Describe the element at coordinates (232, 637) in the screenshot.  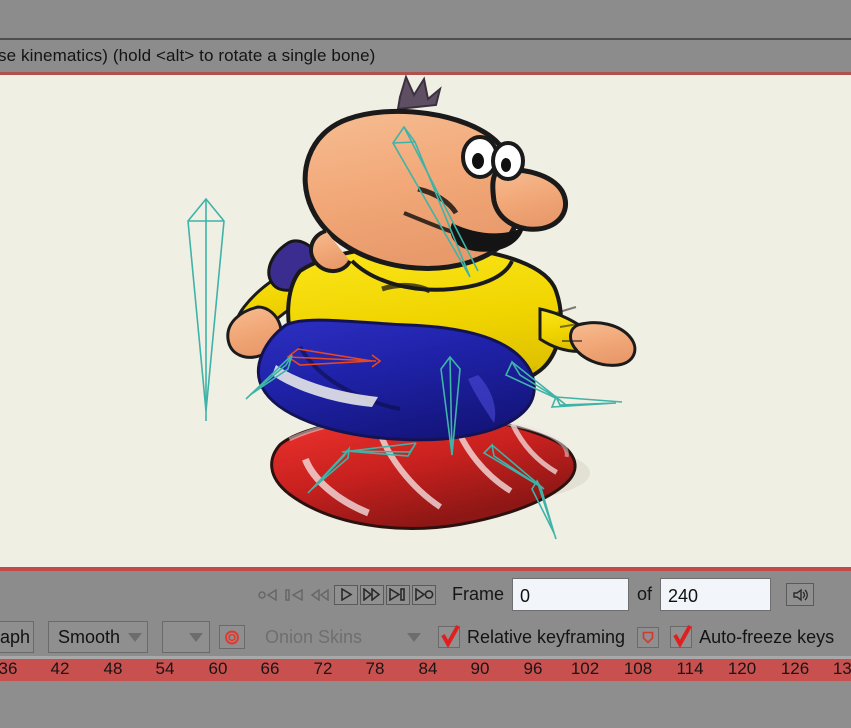
I see `onion-ring-icon` at that location.